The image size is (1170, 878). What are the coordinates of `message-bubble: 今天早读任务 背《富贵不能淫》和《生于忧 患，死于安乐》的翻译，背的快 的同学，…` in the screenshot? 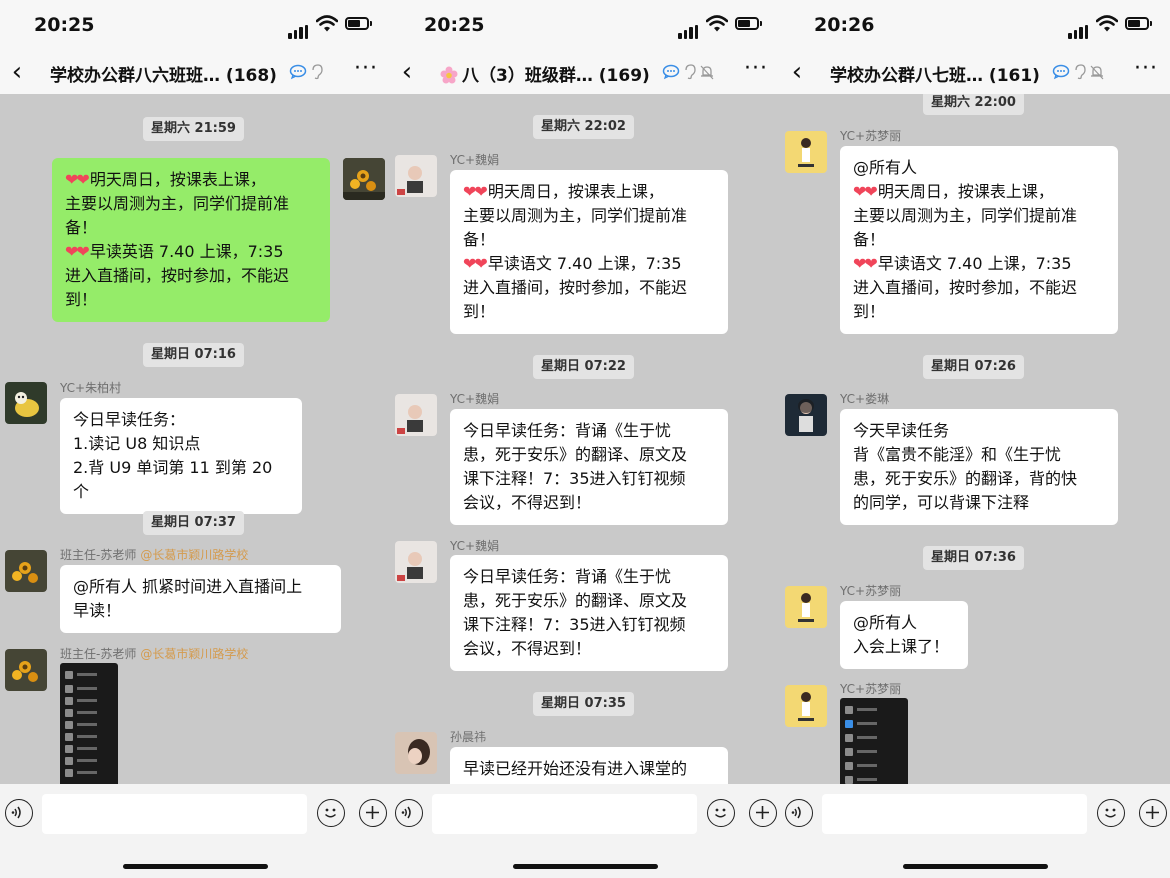 It's located at (979, 467).